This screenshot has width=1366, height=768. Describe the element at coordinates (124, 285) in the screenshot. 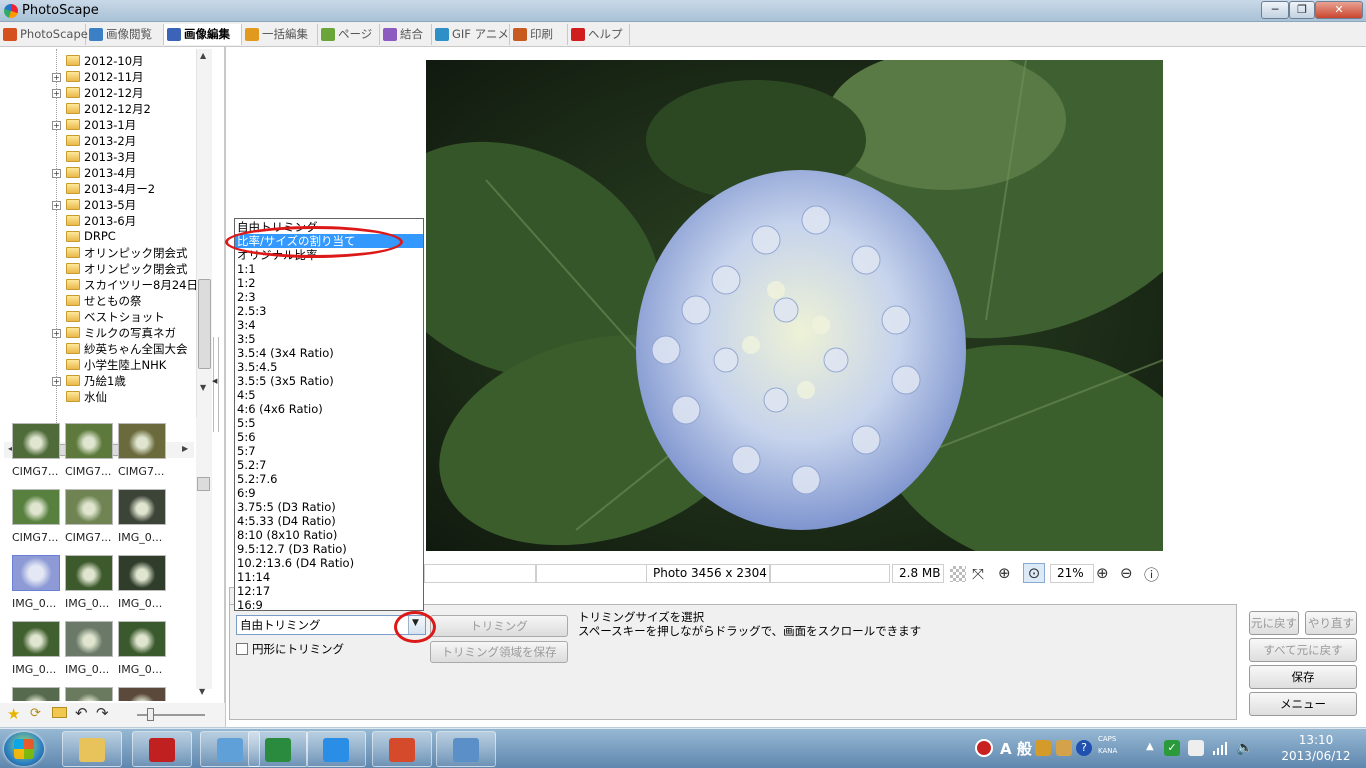

I see `folder-item: スカイツリー8月24日` at that location.